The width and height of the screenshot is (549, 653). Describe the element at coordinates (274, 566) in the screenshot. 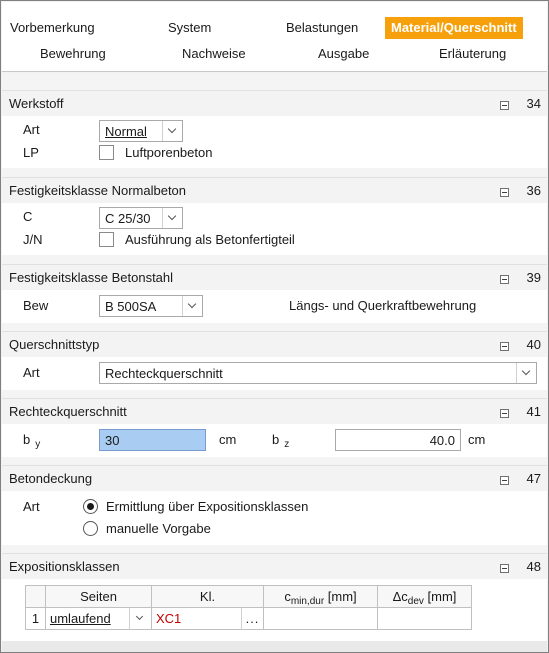

I see `section-header-expositionsklassen: Expositionsklassen 48` at that location.